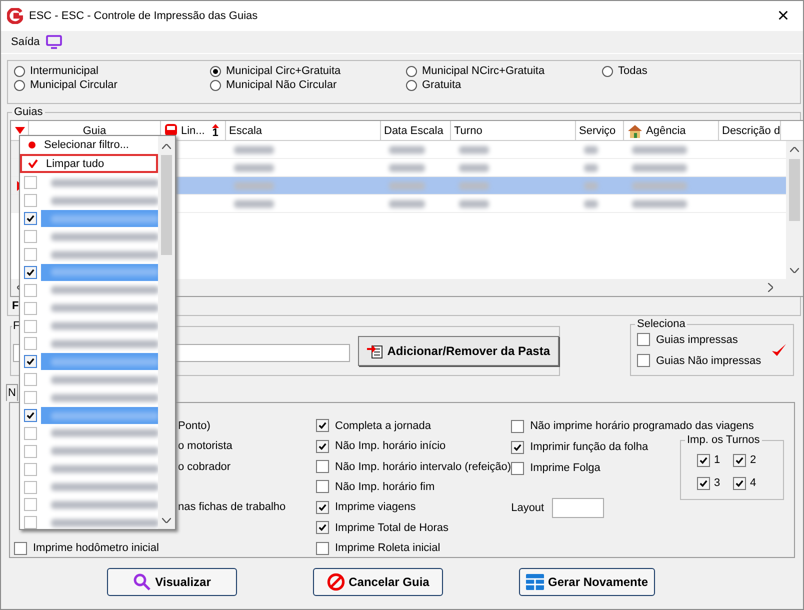 The width and height of the screenshot is (804, 610). What do you see at coordinates (215, 133) in the screenshot?
I see `sort-order: 1` at bounding box center [215, 133].